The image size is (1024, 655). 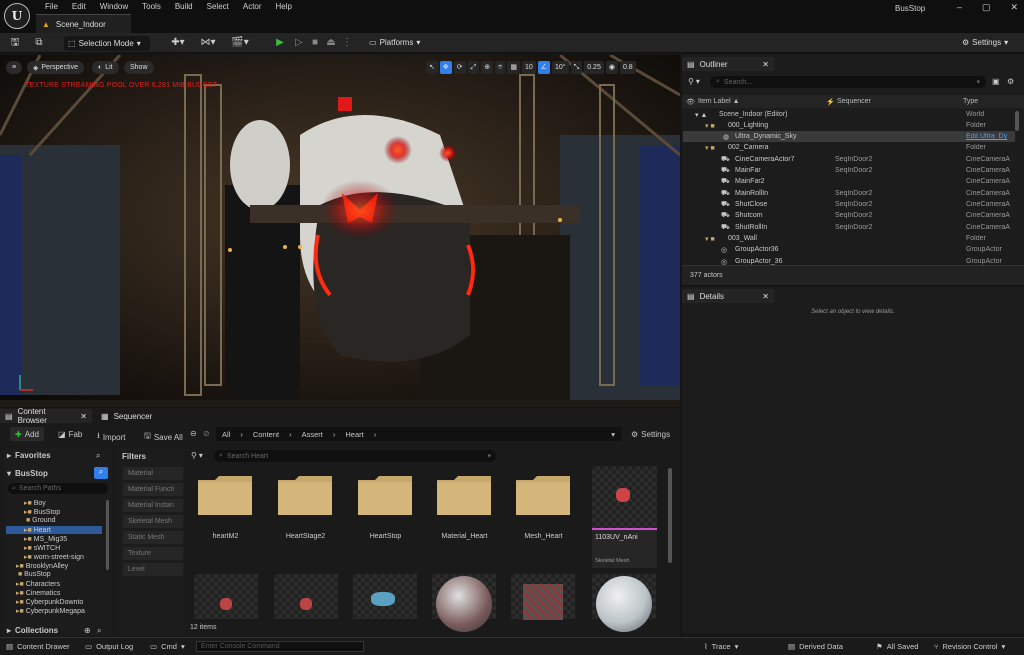 I want to click on content-browser-tab: ▤ Content Browser ✕, so click(x=46, y=416).